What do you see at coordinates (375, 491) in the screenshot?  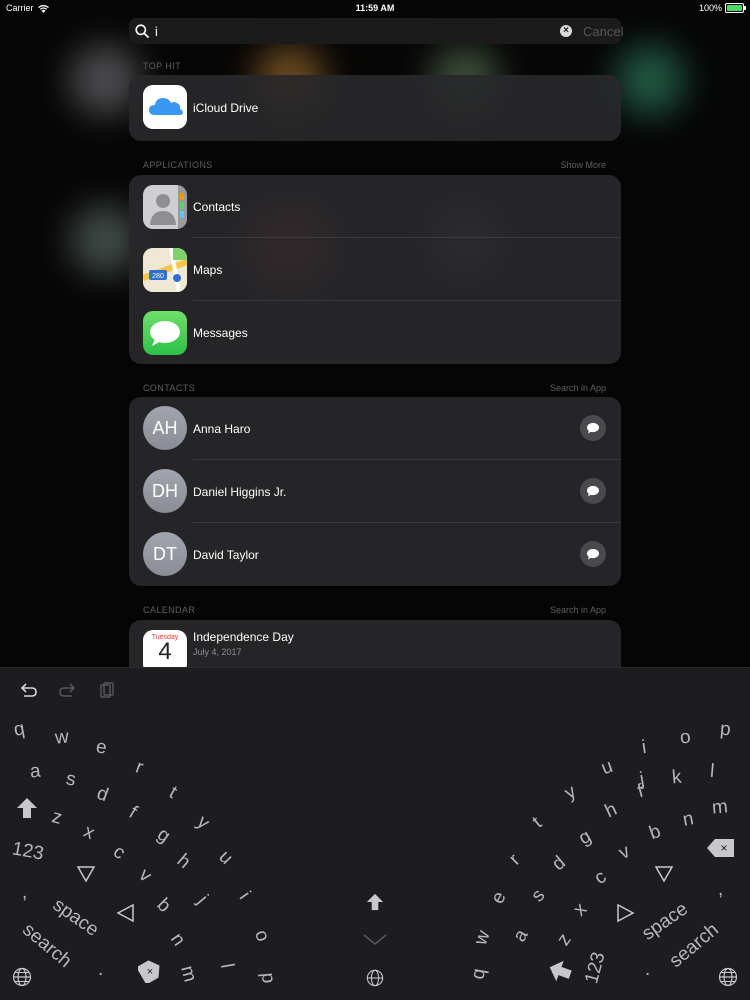 I see `contact-row: DH Daniel Higgins Jr.` at bounding box center [375, 491].